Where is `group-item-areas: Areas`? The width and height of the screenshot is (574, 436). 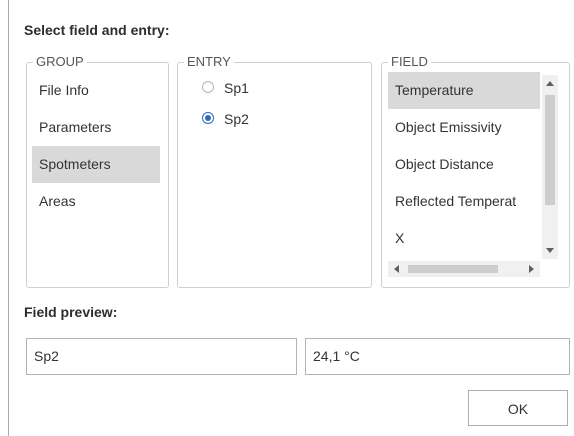
group-item-areas: Areas is located at coordinates (96, 201).